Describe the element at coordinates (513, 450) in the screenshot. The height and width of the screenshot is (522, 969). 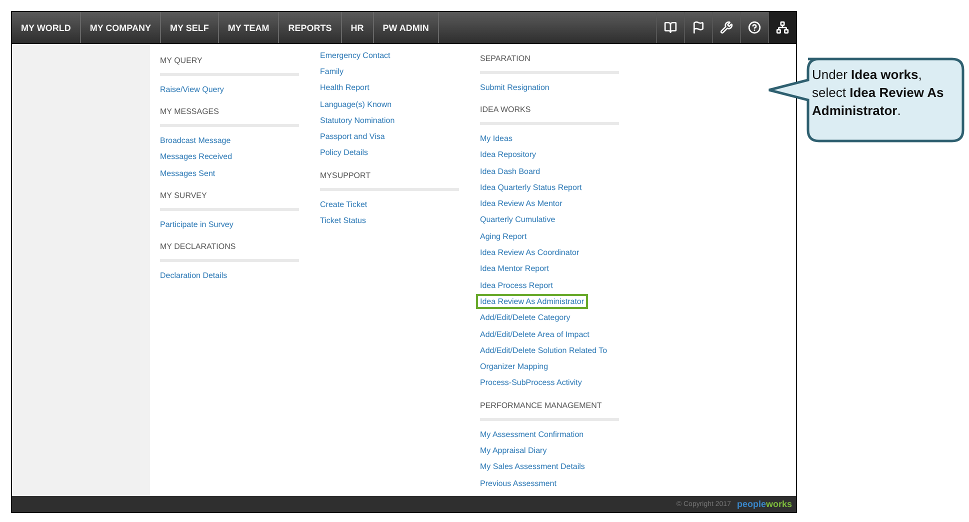
I see `menu-link: My Appraisal Diary` at that location.